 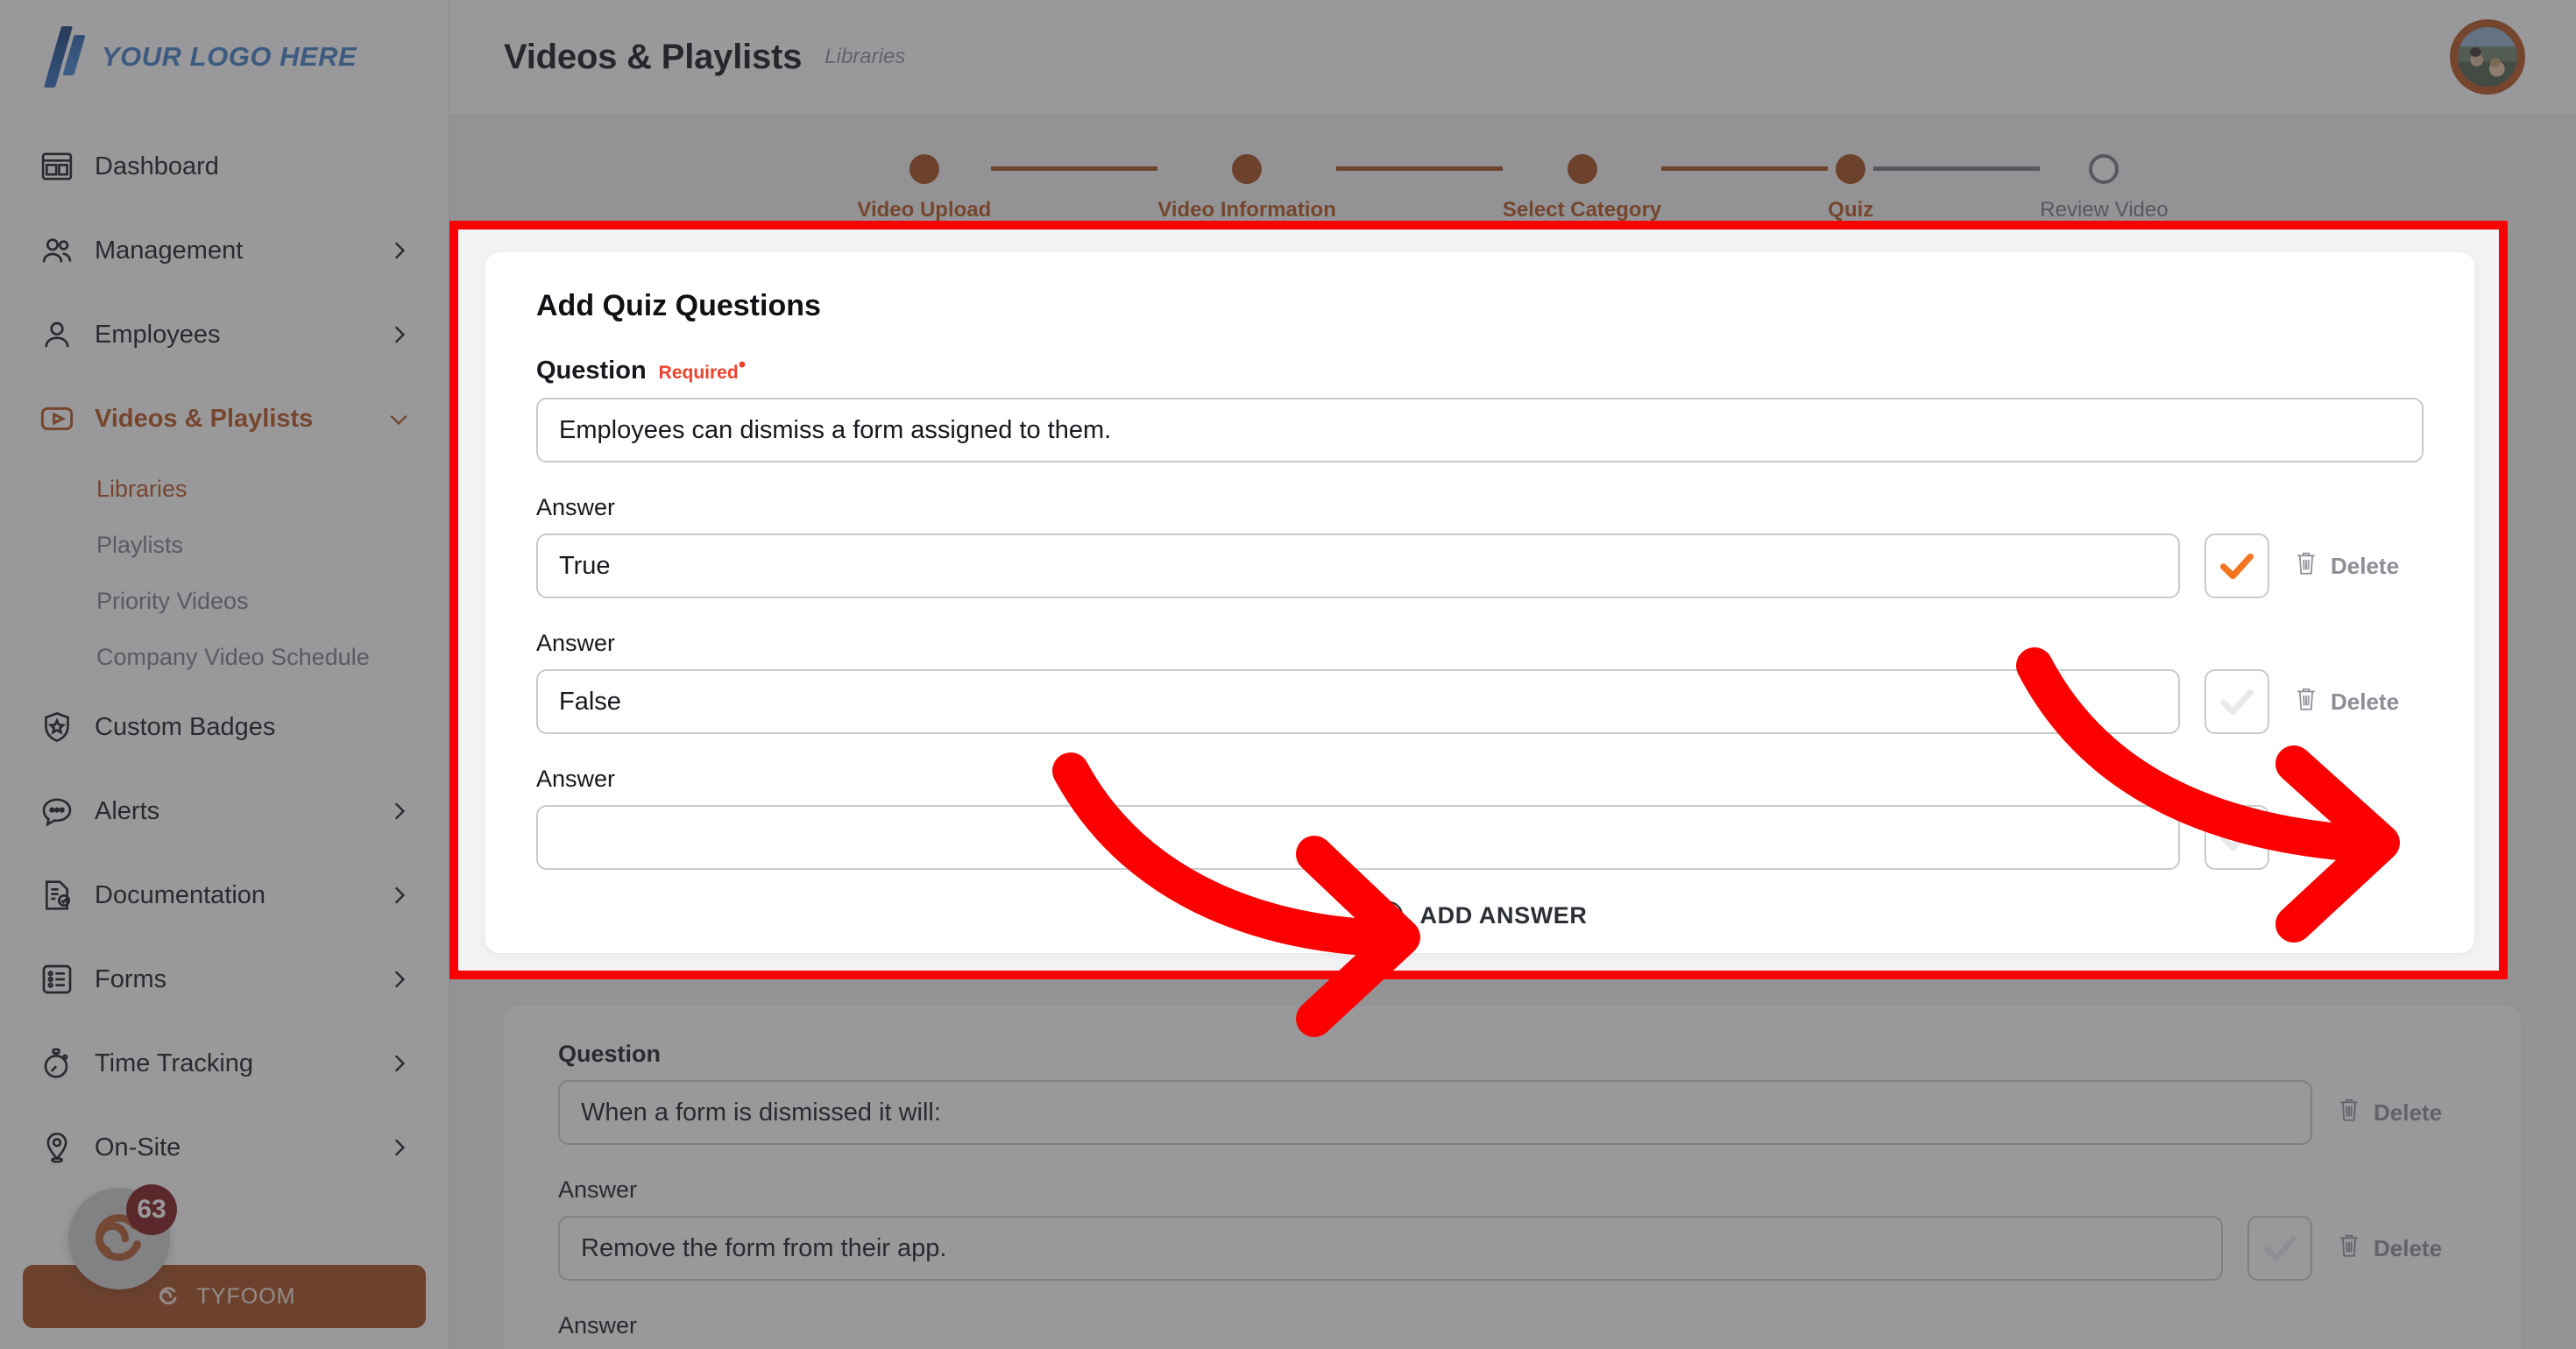 I want to click on answer-input: Remove the form from their app., so click(x=1390, y=1248).